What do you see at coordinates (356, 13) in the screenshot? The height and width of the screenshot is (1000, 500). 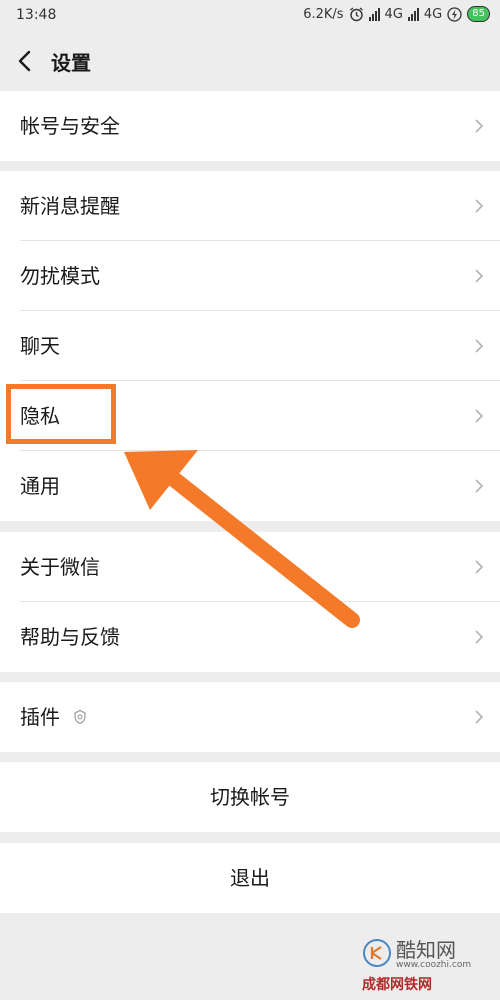 I see `alarm-icon` at bounding box center [356, 13].